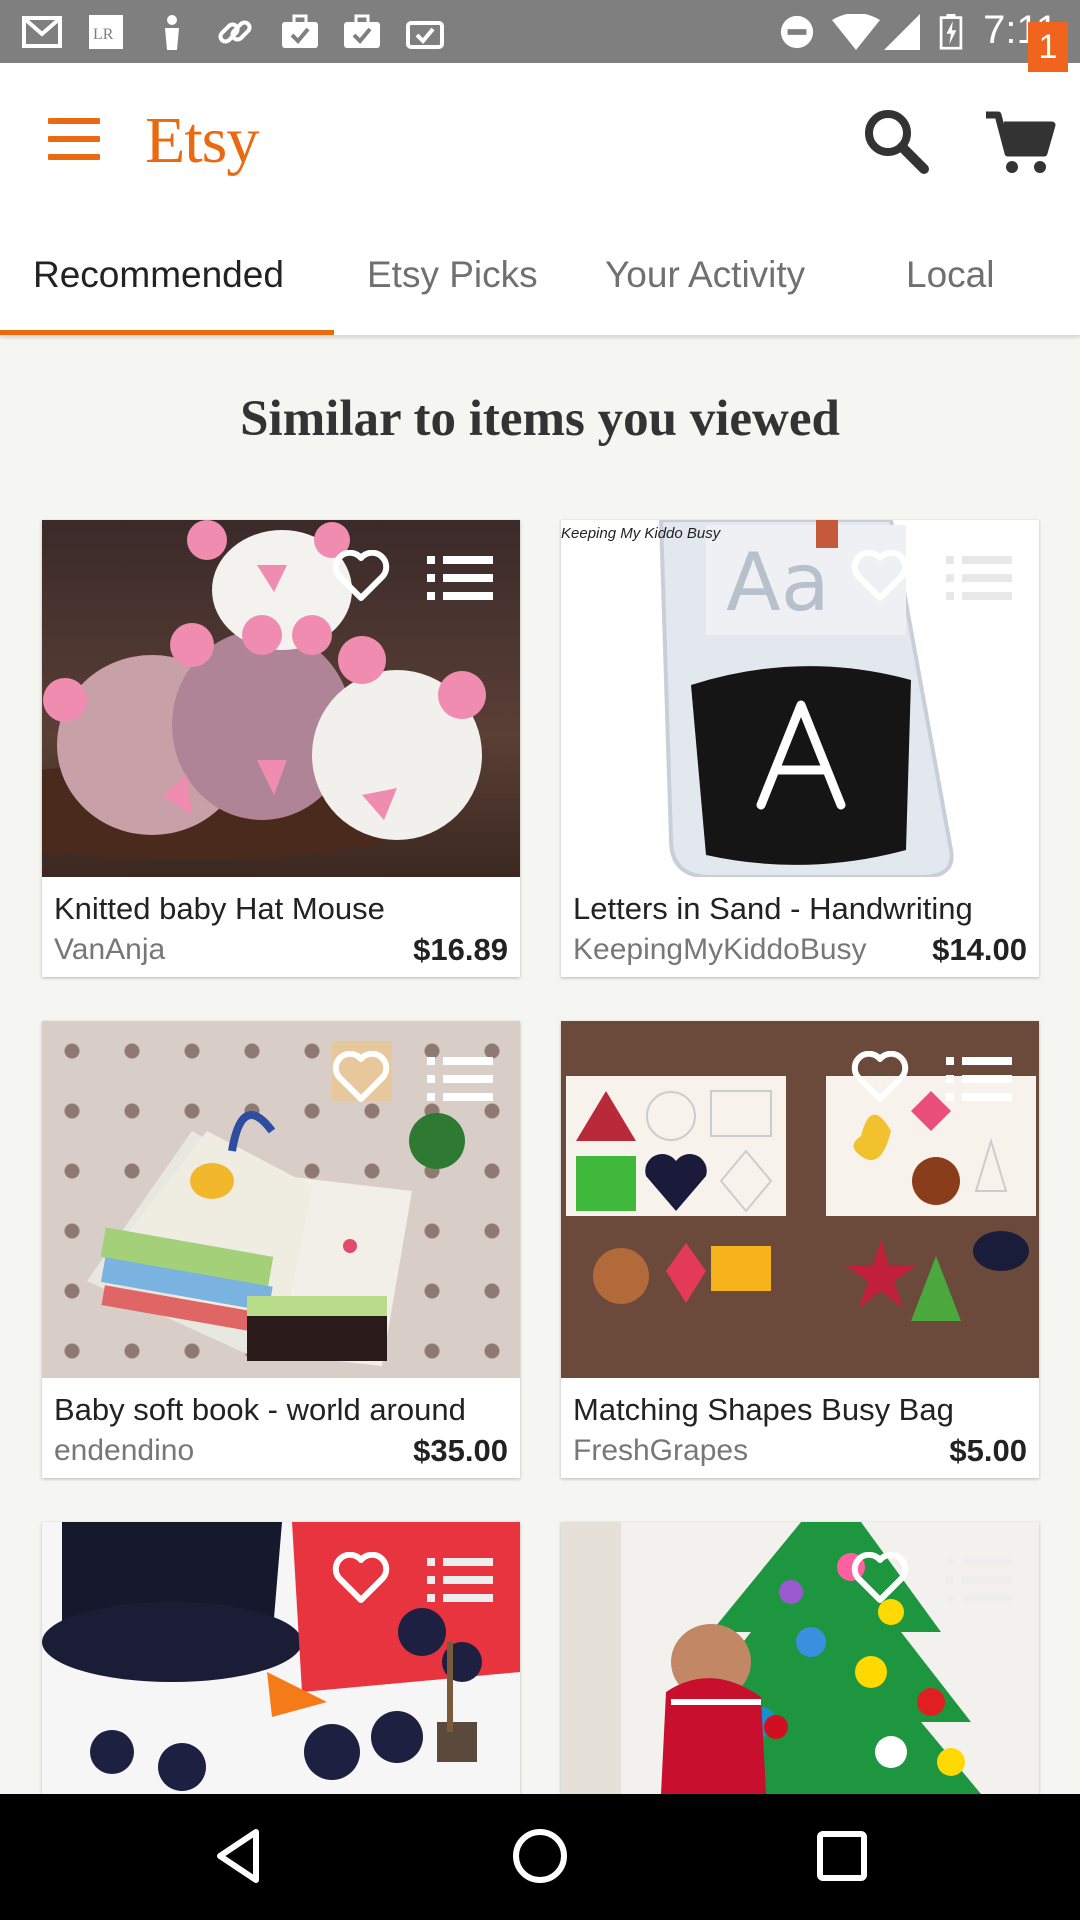  I want to click on cart-badge: 1, so click(1048, 47).